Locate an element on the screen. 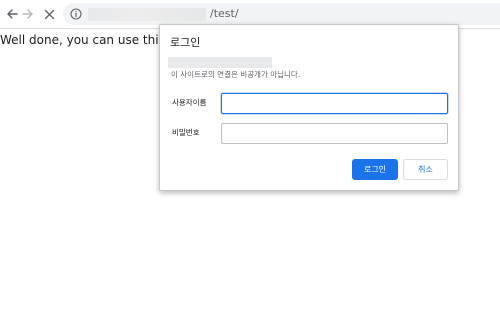 Image resolution: width=500 pixels, height=333 pixels. forward-button is located at coordinates (28, 14).